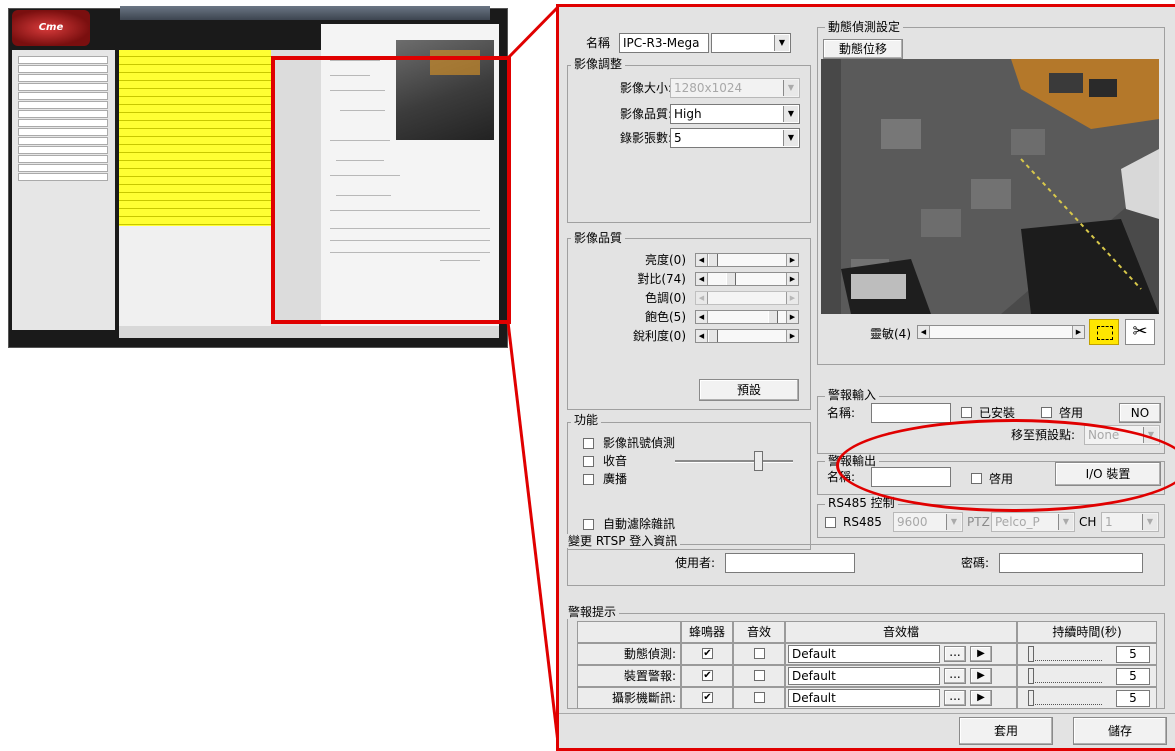 This screenshot has height=751, width=1175. What do you see at coordinates (790, 563) in the screenshot?
I see `rtsp-user-input` at bounding box center [790, 563].